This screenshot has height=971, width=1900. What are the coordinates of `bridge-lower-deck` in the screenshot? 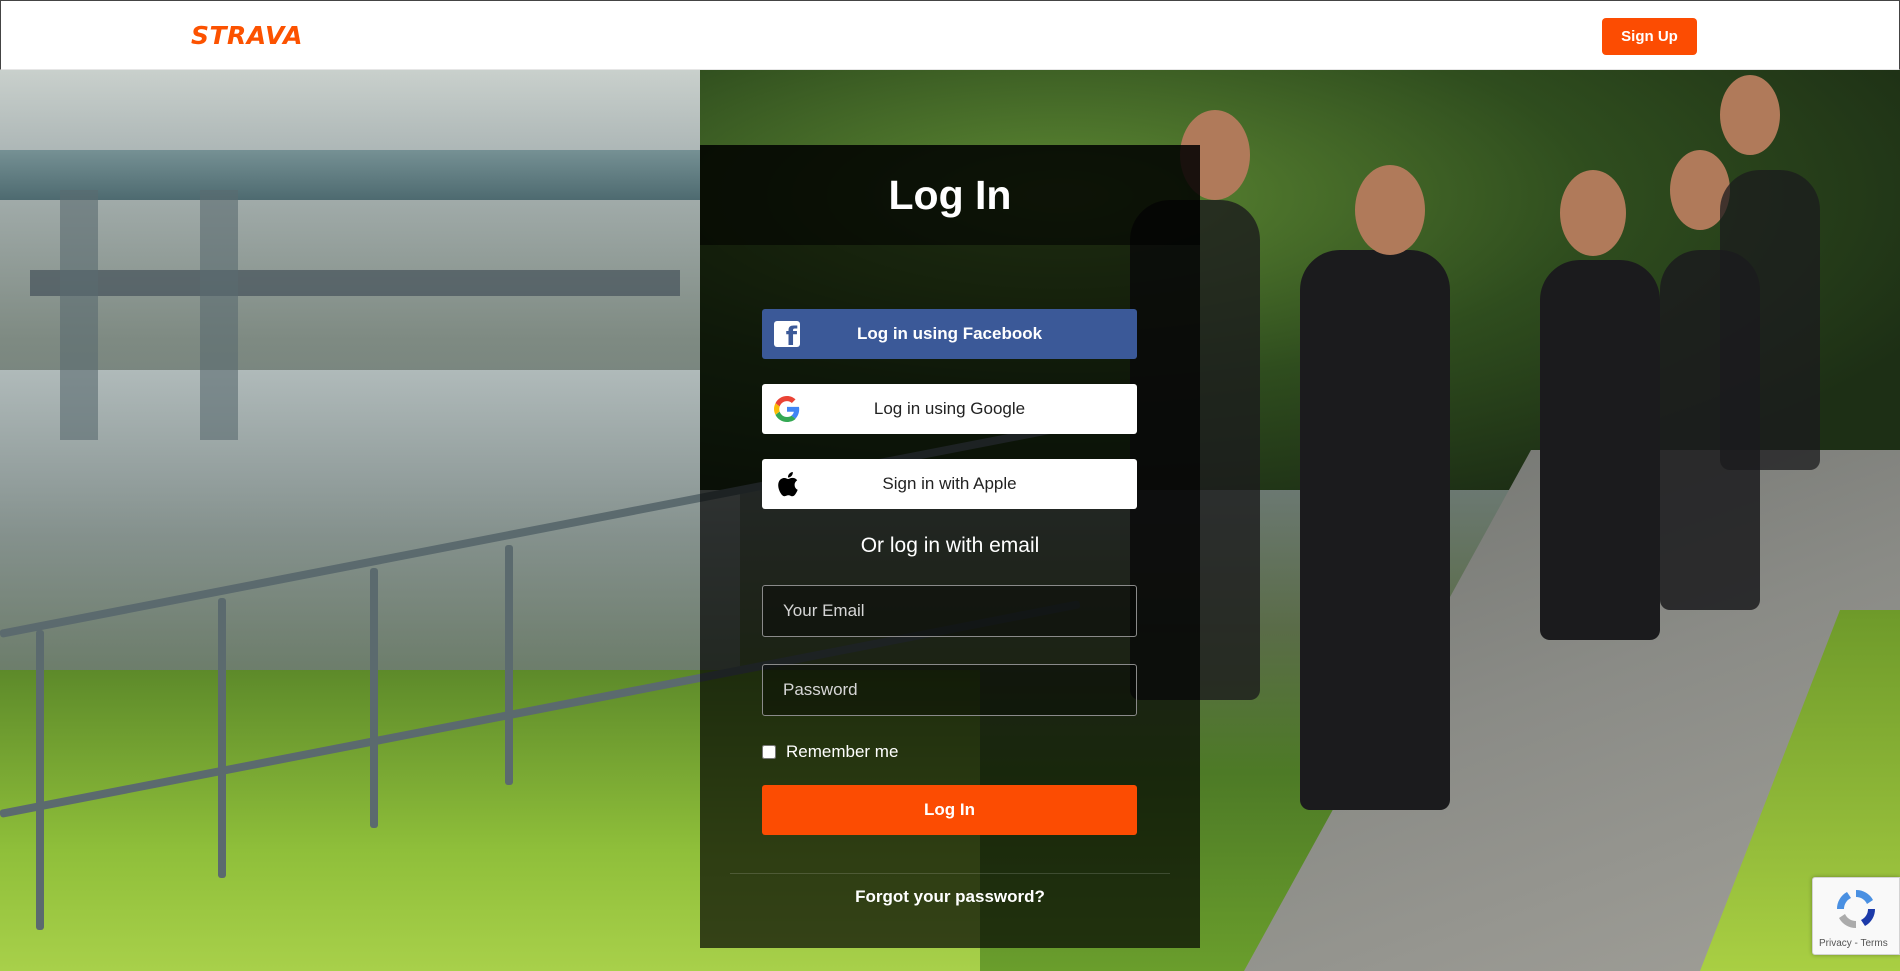 It's located at (355, 283).